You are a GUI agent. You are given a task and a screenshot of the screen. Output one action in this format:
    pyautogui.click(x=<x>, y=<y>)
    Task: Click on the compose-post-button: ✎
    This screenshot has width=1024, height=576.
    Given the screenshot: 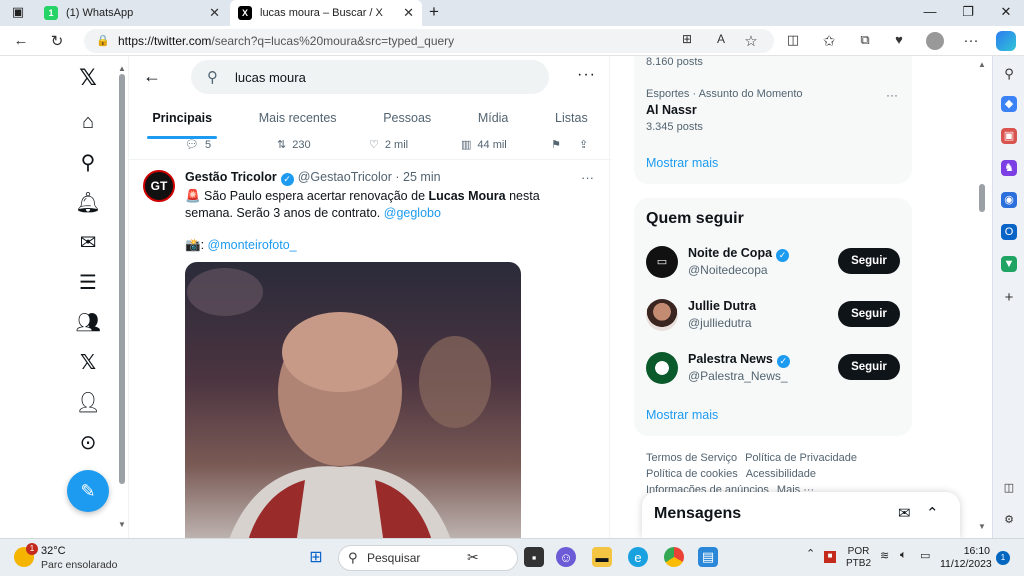 What is the action you would take?
    pyautogui.click(x=88, y=491)
    